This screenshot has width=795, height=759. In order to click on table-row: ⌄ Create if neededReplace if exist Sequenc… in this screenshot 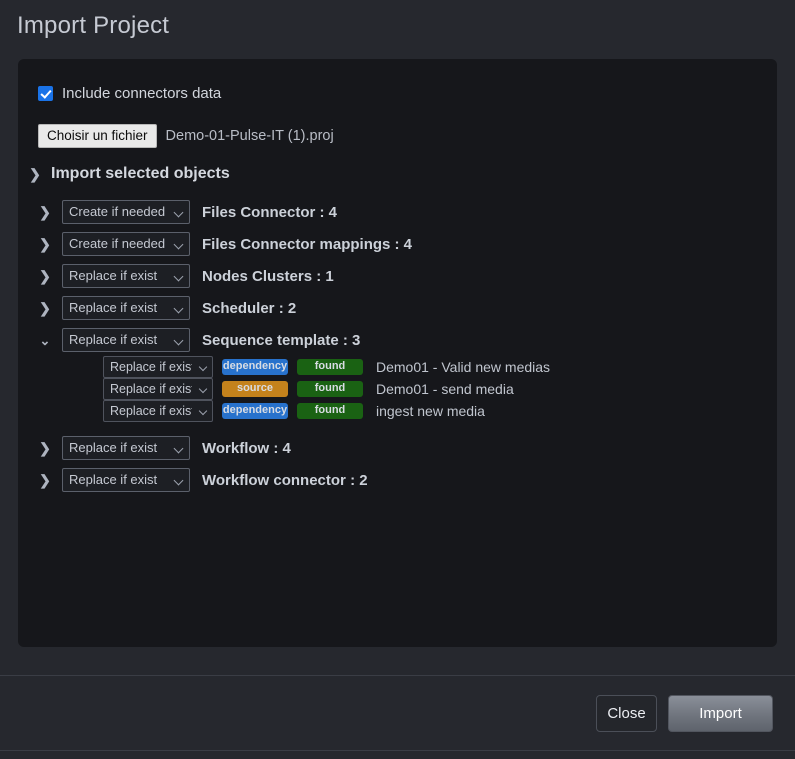, I will do `click(397, 340)`.